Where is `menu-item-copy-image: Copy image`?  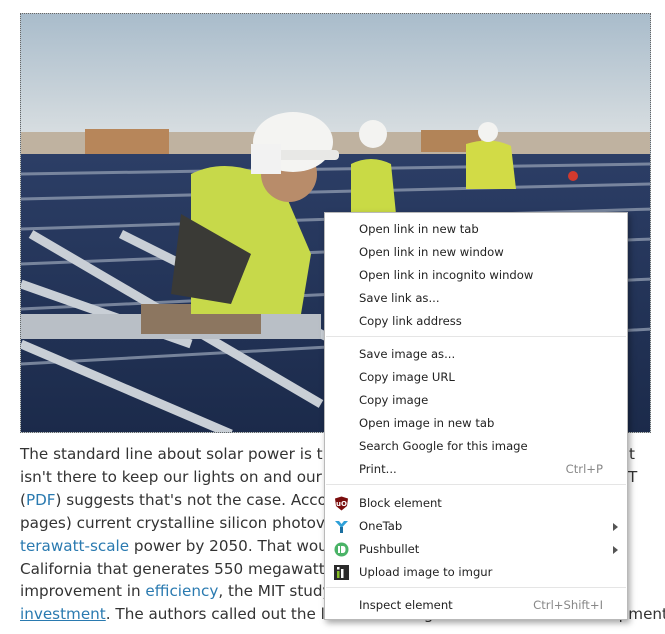
menu-item-copy-image: Copy image is located at coordinates (476, 400).